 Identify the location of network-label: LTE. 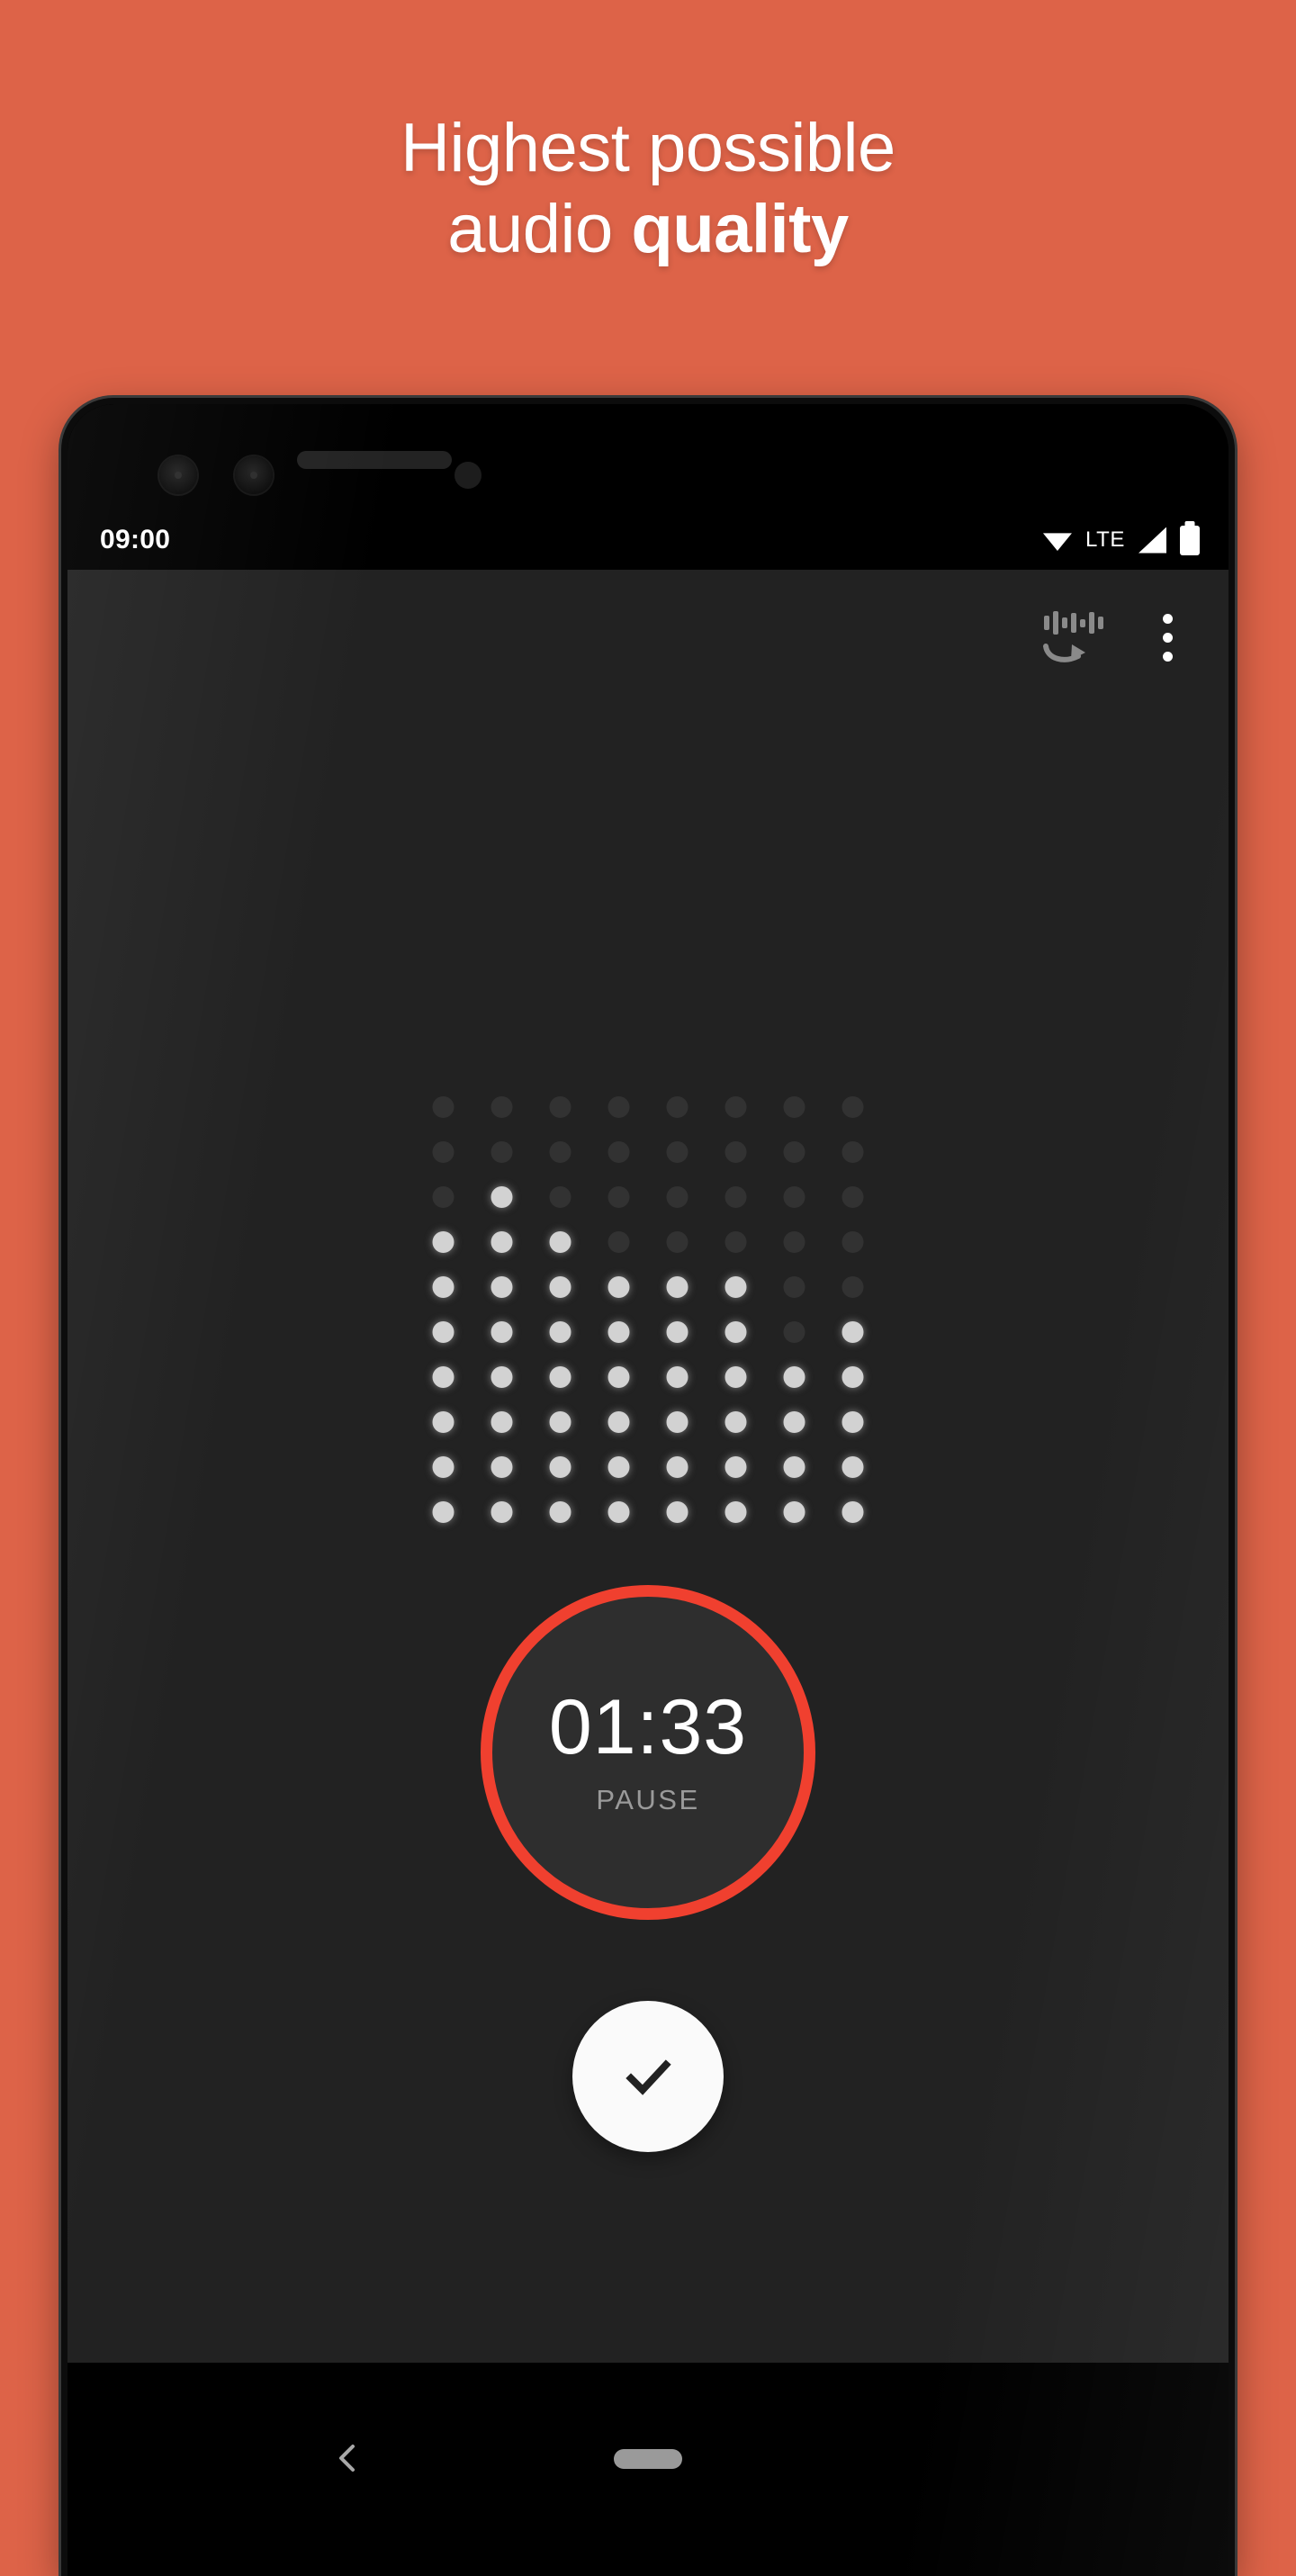
(1104, 539).